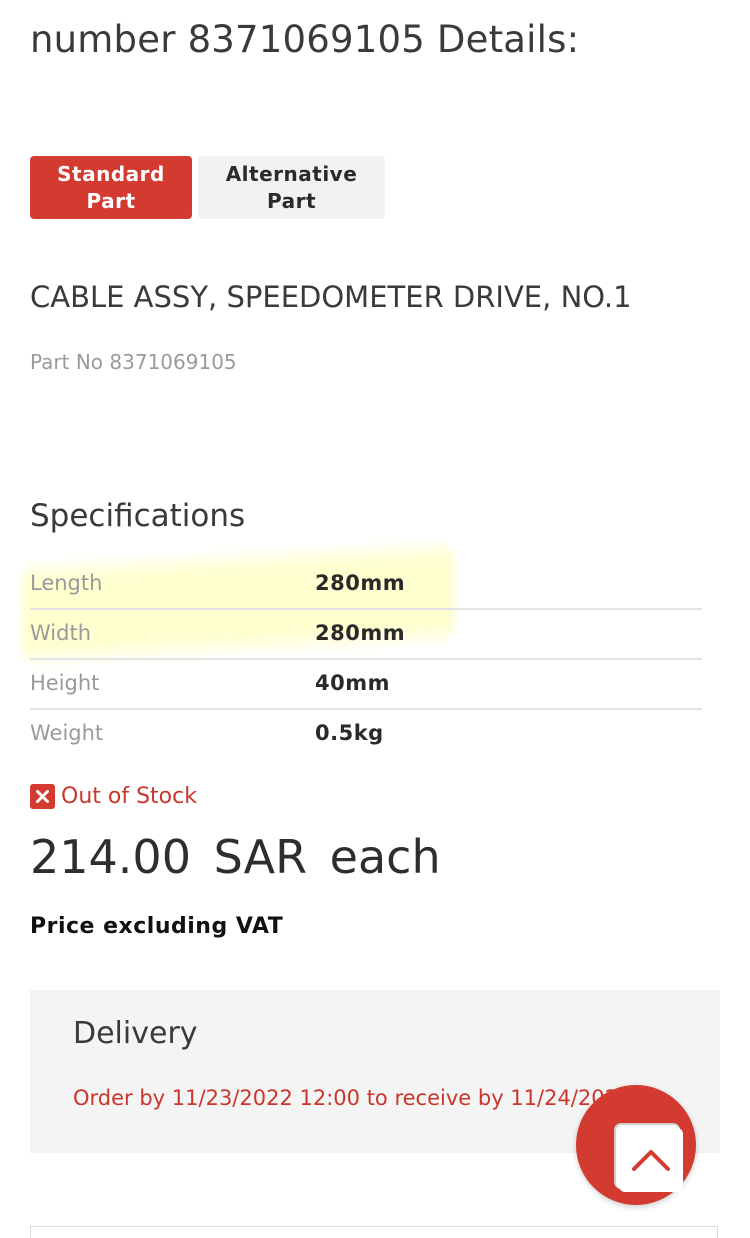 This screenshot has width=750, height=1238. I want to click on spec-label: Width, so click(61, 633).